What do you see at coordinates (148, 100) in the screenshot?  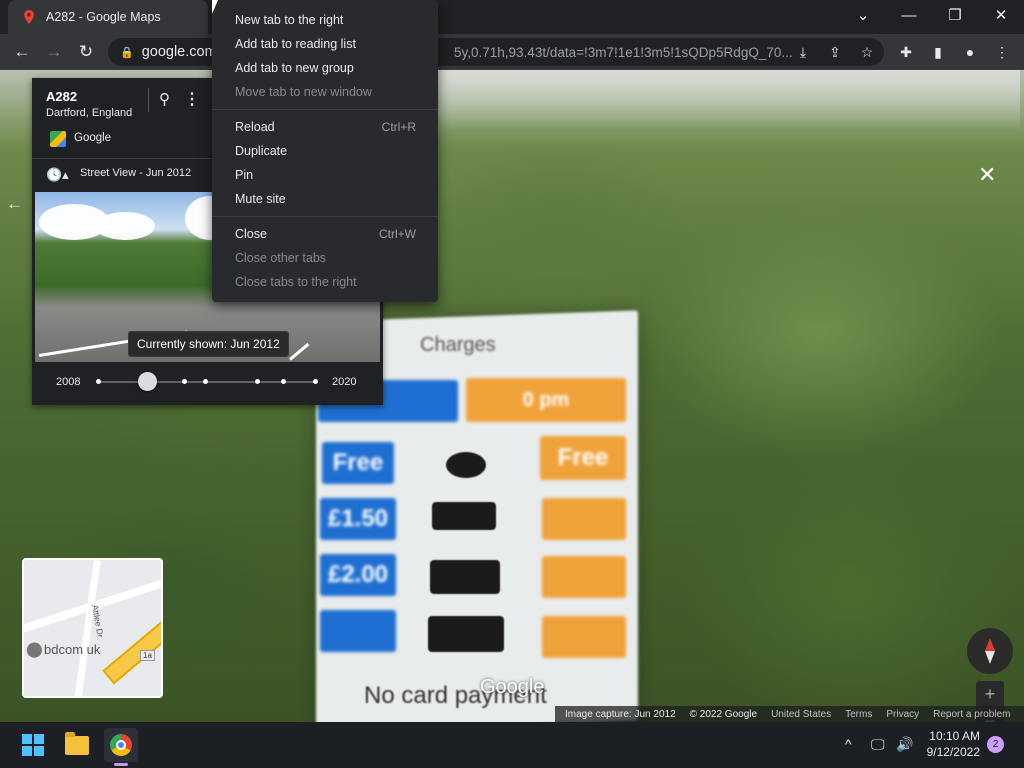 I see `divider` at bounding box center [148, 100].